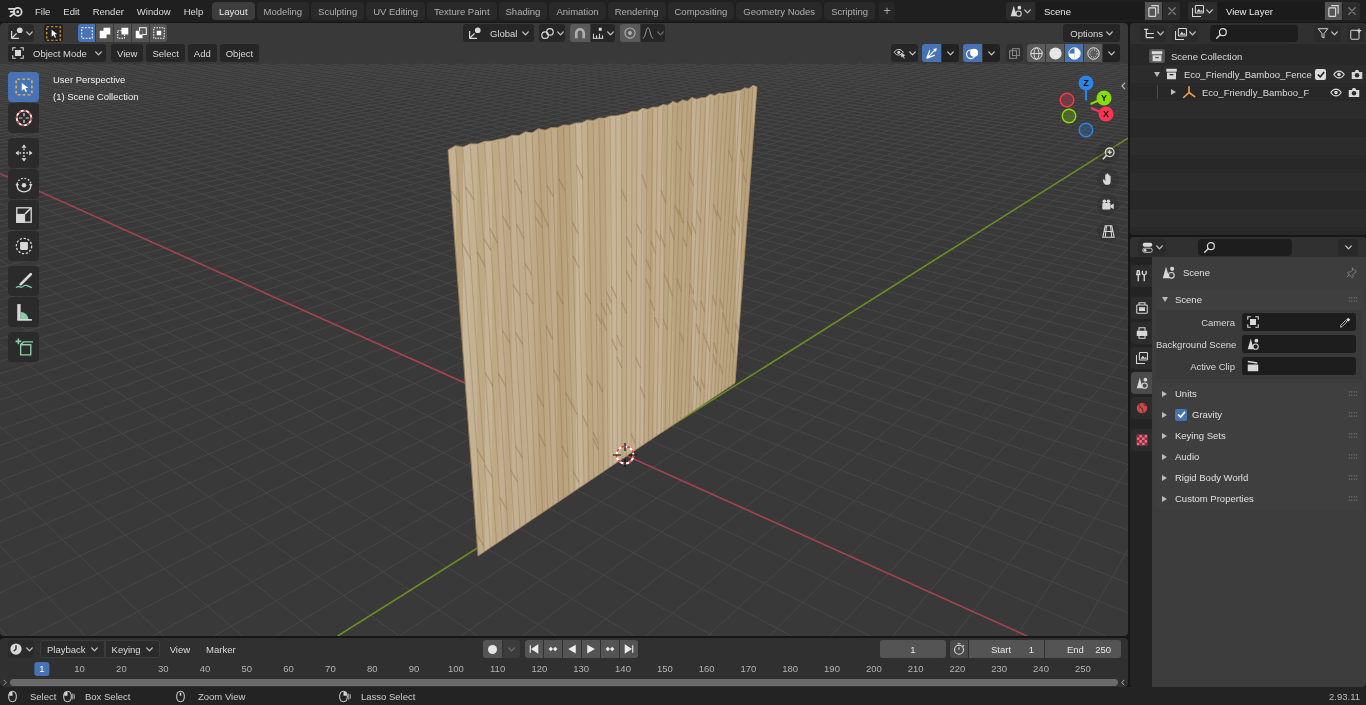 The image size is (1366, 705). I want to click on workspace-tab: Animation, so click(577, 11).